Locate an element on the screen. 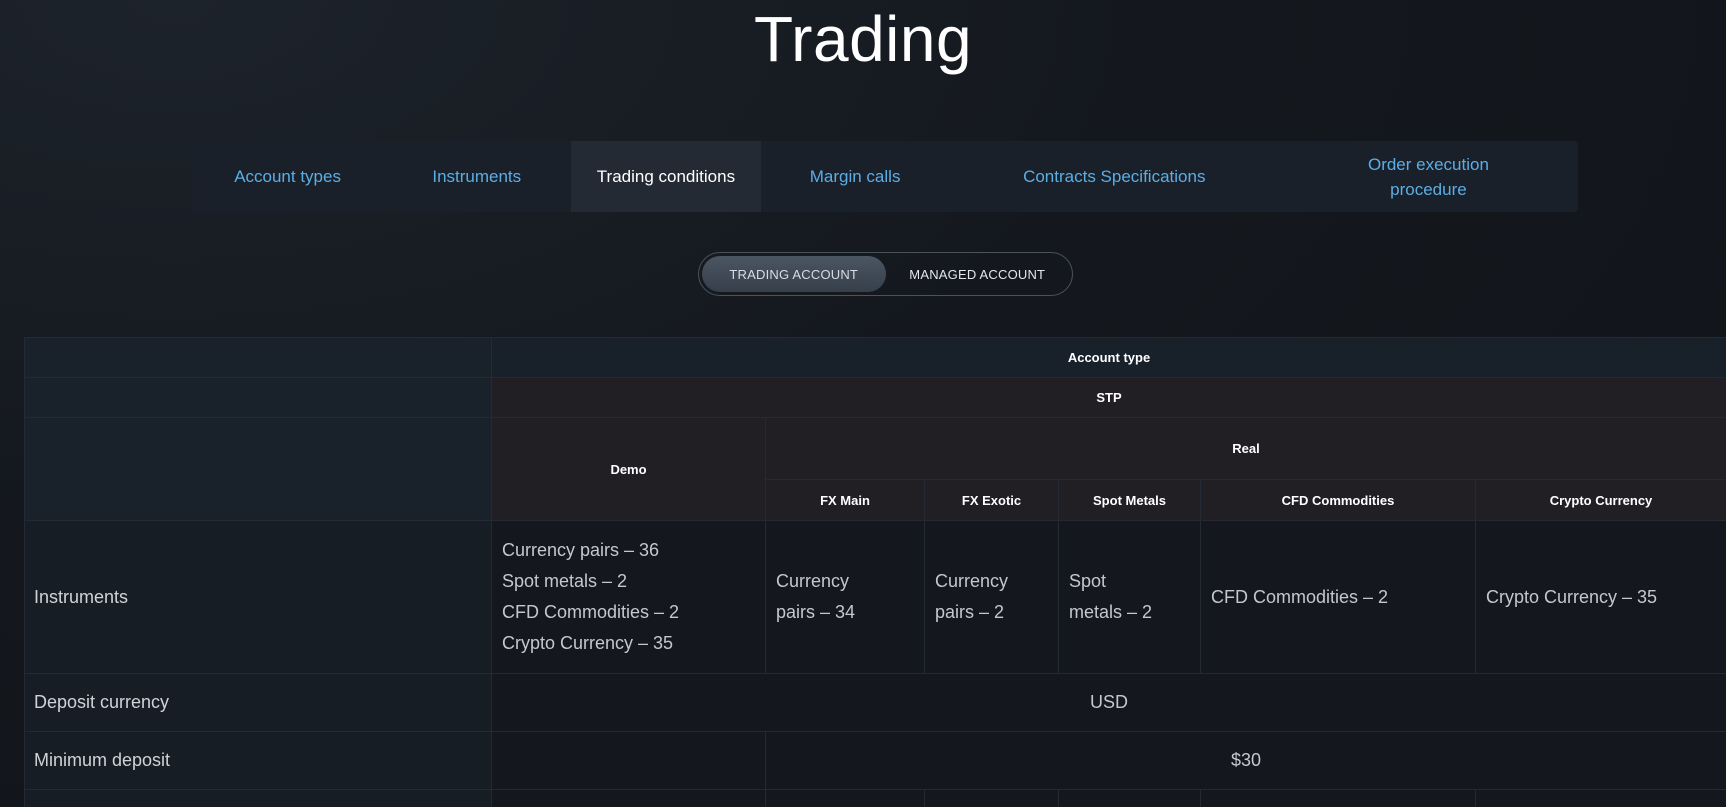 The image size is (1726, 807). instrument-line: Crypto Currency – 35 is located at coordinates (588, 643).